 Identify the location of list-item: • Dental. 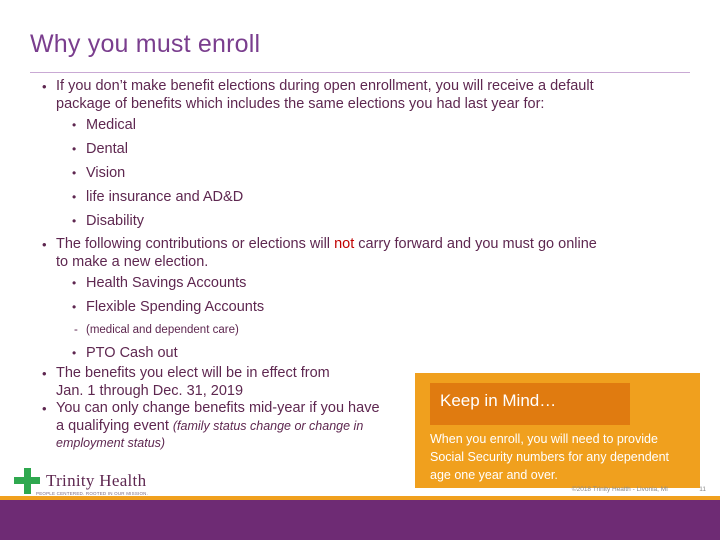
(360, 149).